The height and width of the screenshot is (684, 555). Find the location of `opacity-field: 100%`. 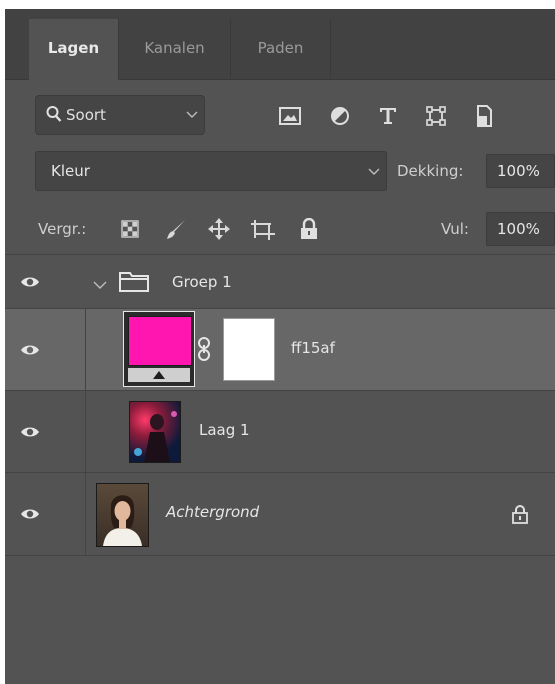

opacity-field: 100% is located at coordinates (520, 171).